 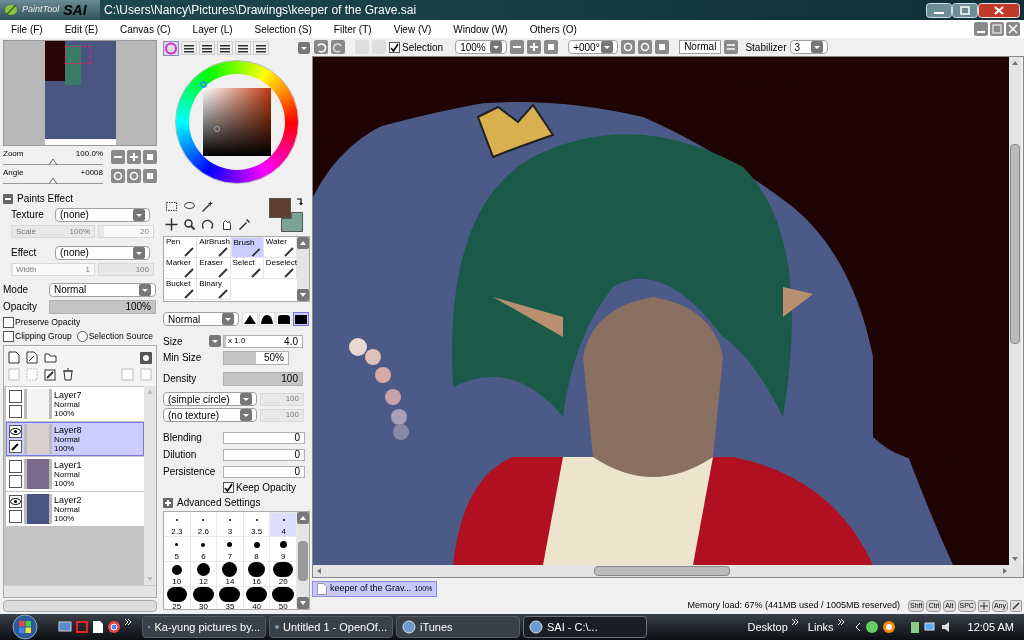 What do you see at coordinates (65, 627) in the screenshot?
I see `monitor-icon` at bounding box center [65, 627].